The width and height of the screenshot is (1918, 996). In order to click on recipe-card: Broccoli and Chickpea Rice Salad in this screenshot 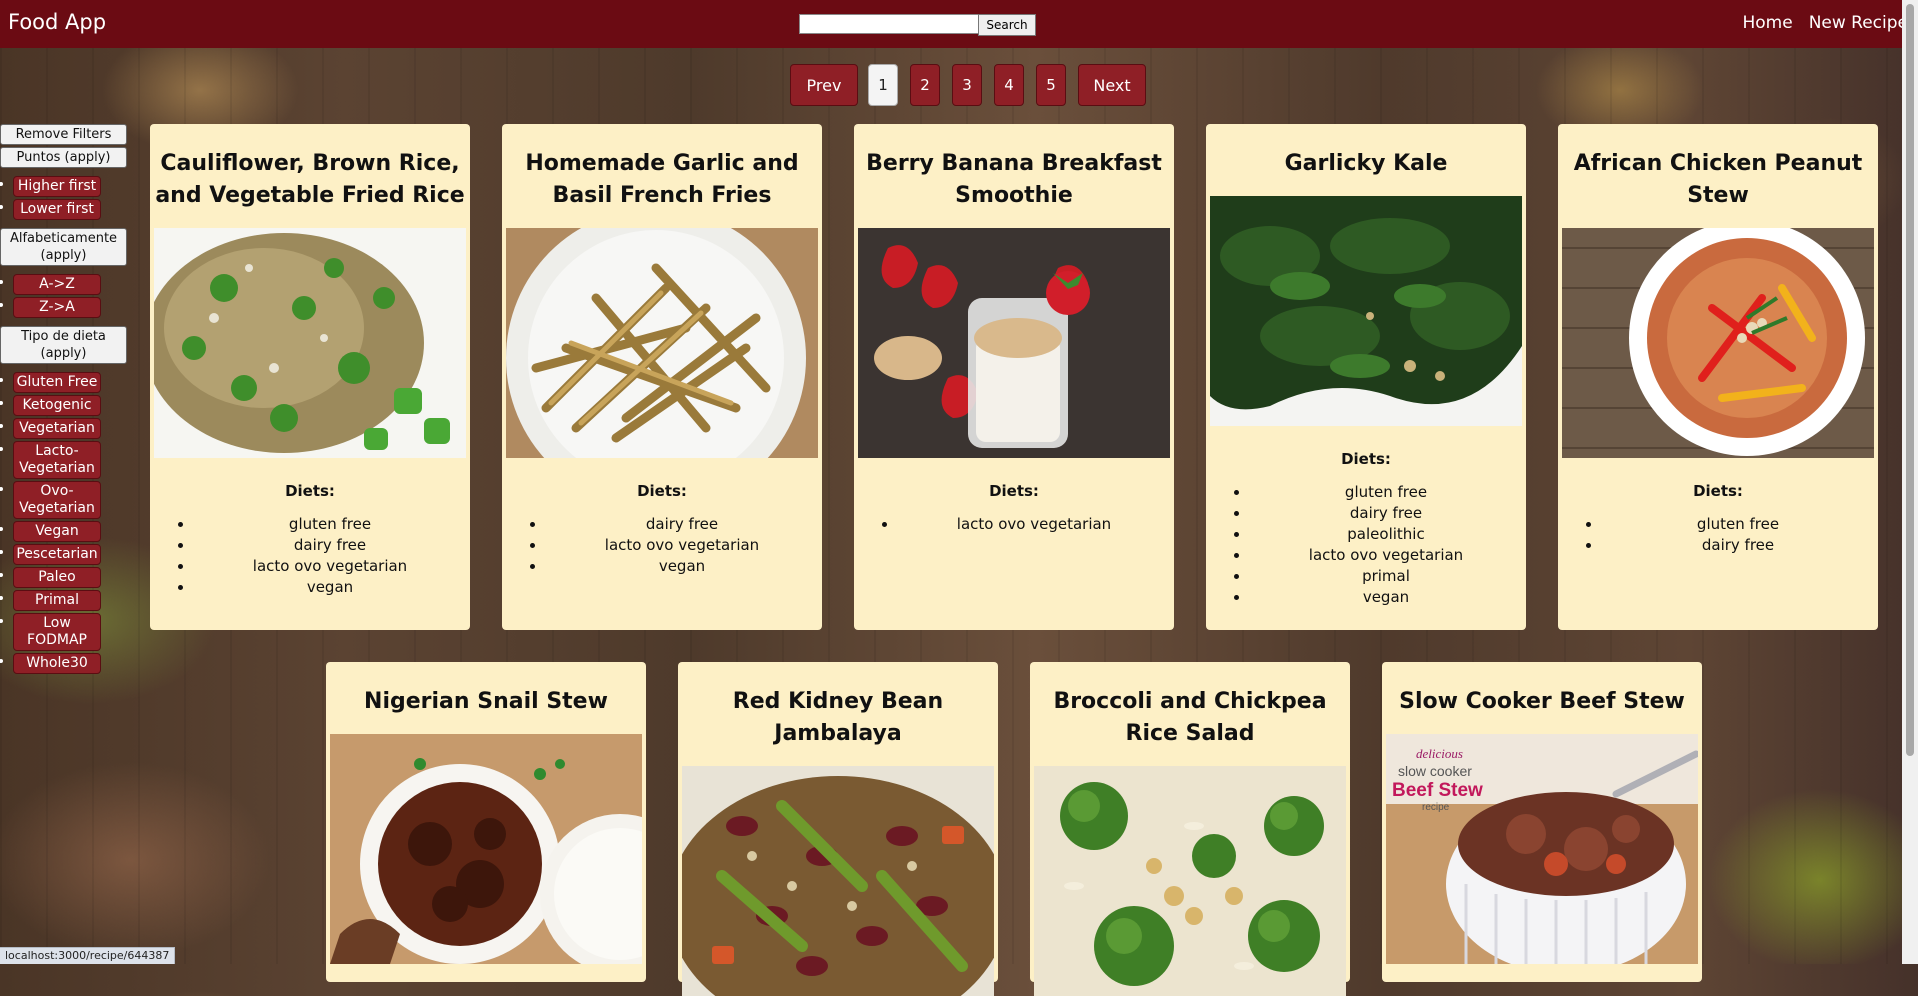, I will do `click(1190, 829)`.